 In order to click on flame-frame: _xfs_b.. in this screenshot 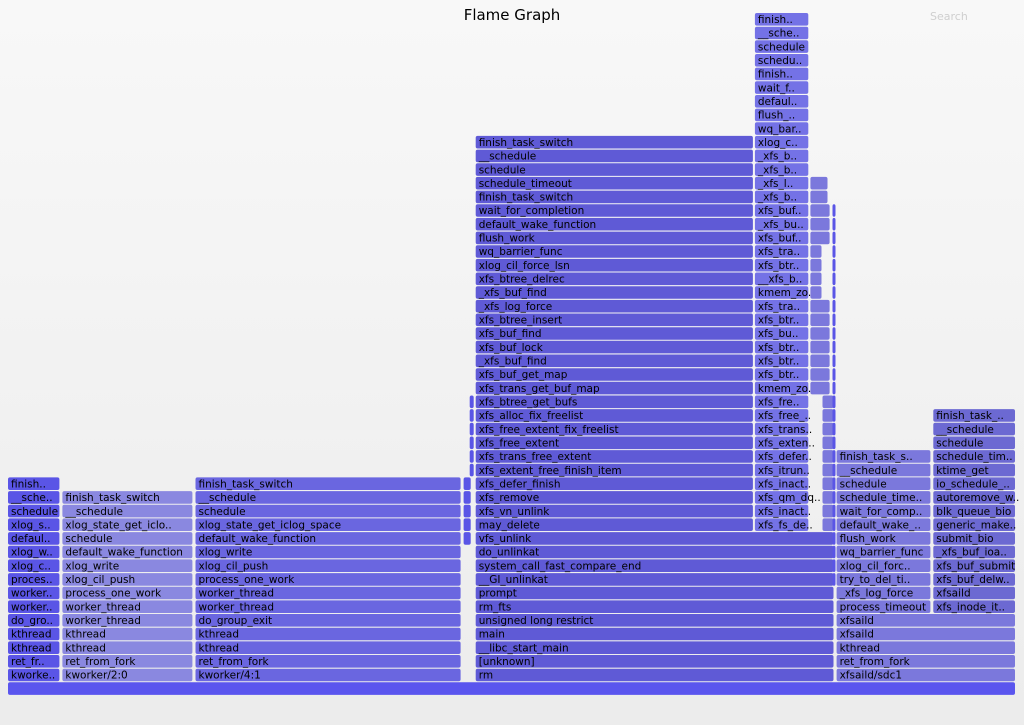, I will do `click(781, 197)`.